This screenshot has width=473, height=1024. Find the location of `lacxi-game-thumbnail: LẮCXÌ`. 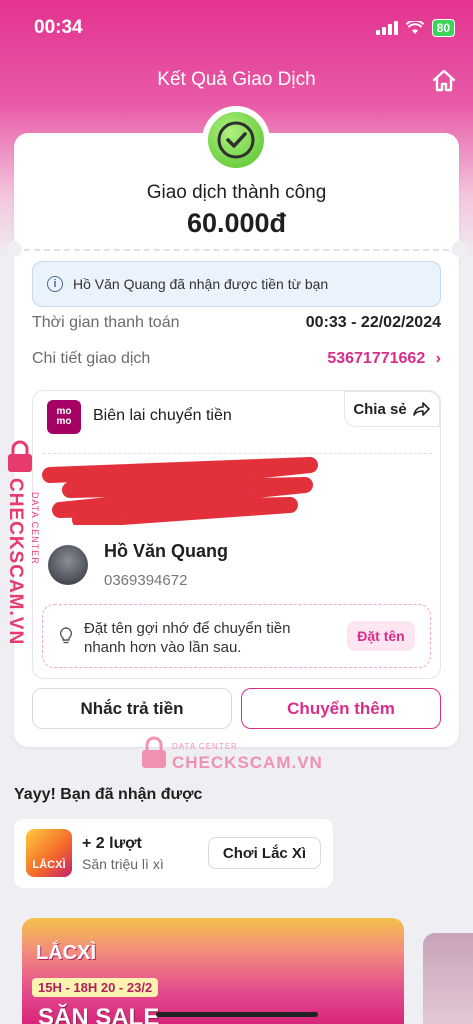

lacxi-game-thumbnail: LẮCXÌ is located at coordinates (49, 853).